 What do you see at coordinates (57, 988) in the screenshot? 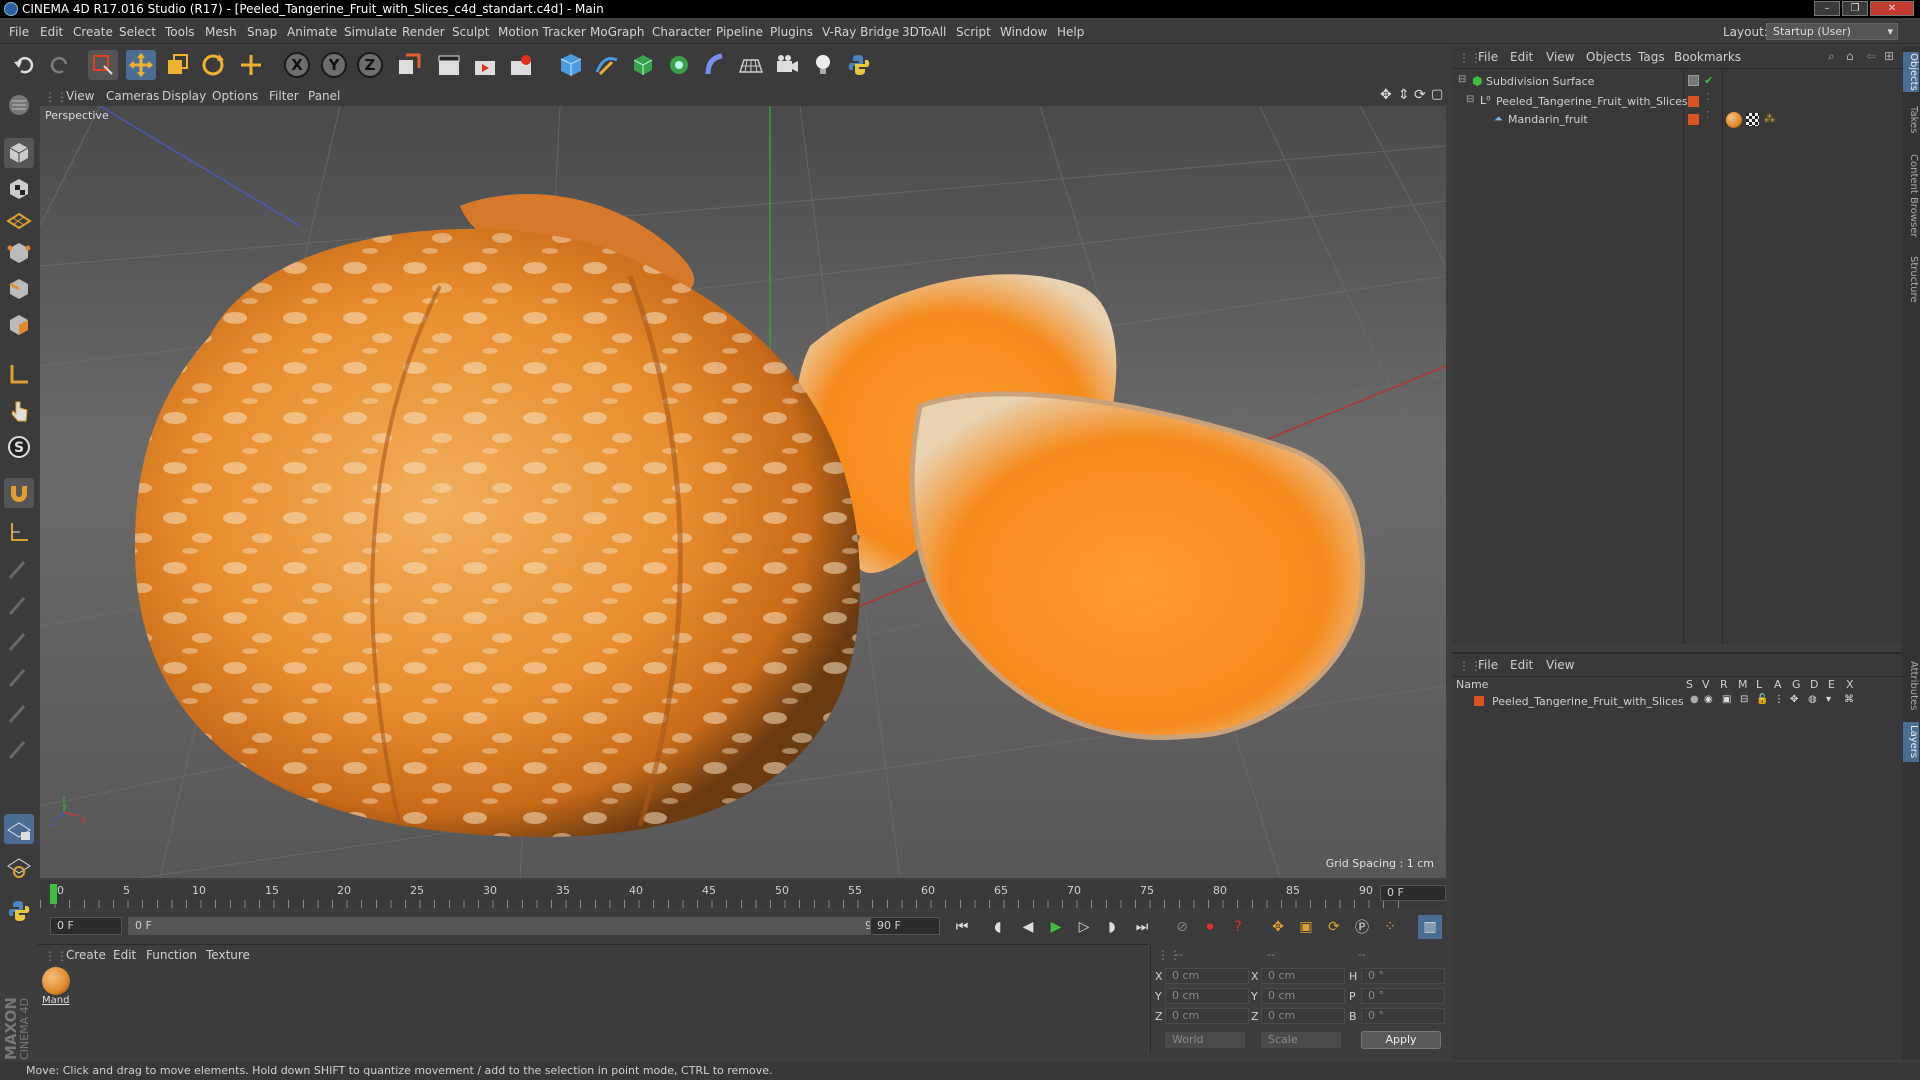
I see `material-swatch: Mand` at bounding box center [57, 988].